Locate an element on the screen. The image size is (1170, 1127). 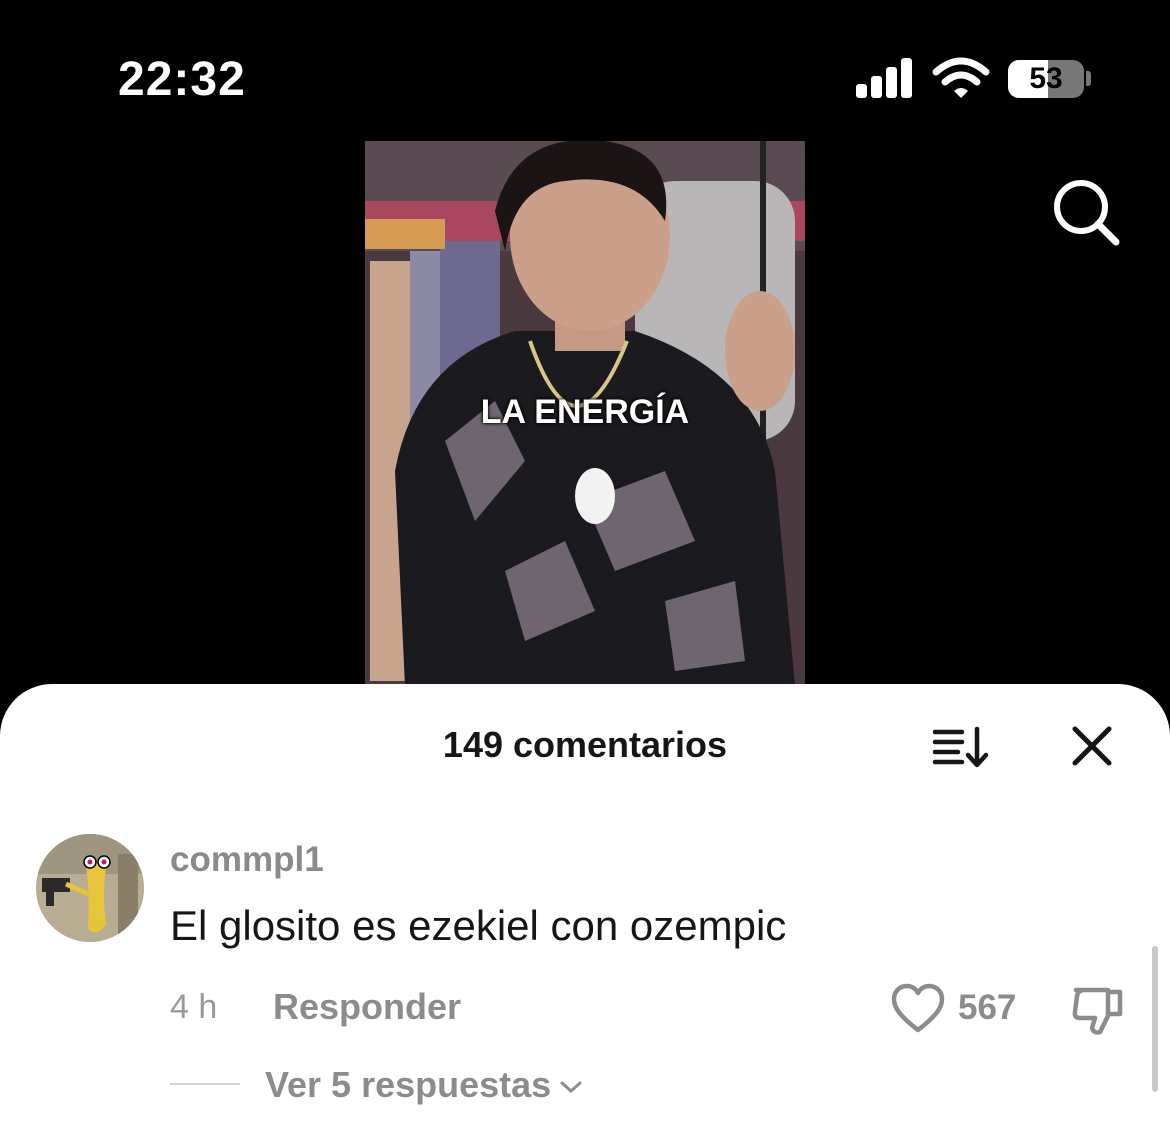
view-replies-button: Ver 5 respuestas is located at coordinates (424, 1085).